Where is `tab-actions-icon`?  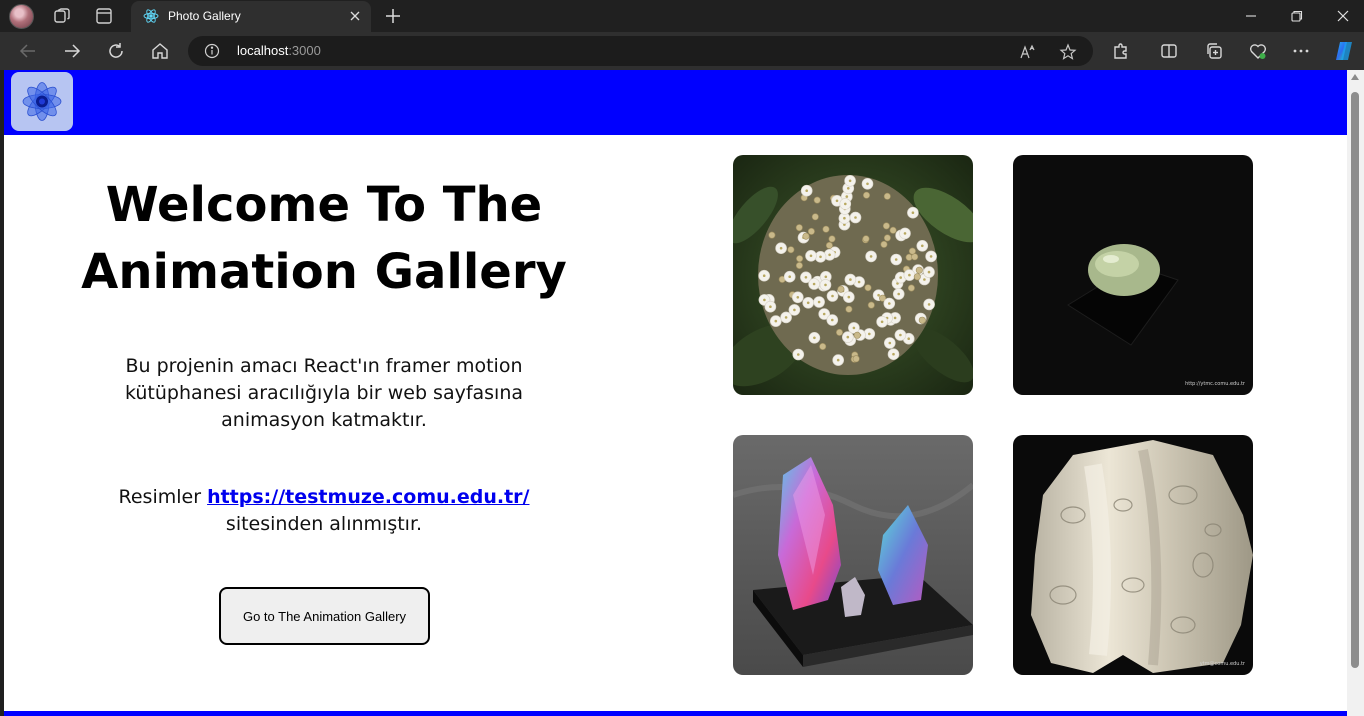 tab-actions-icon is located at coordinates (104, 16).